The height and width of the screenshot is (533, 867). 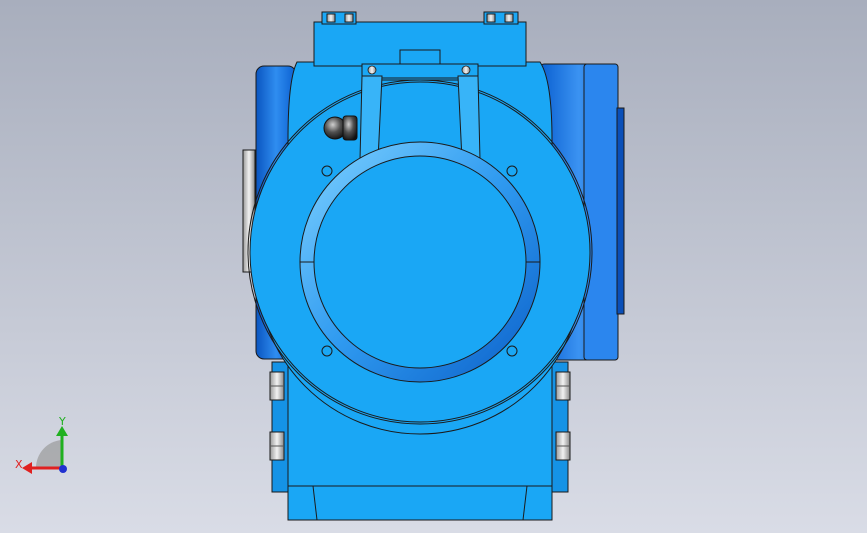 What do you see at coordinates (340, 128) in the screenshot?
I see `cable-gland-nut` at bounding box center [340, 128].